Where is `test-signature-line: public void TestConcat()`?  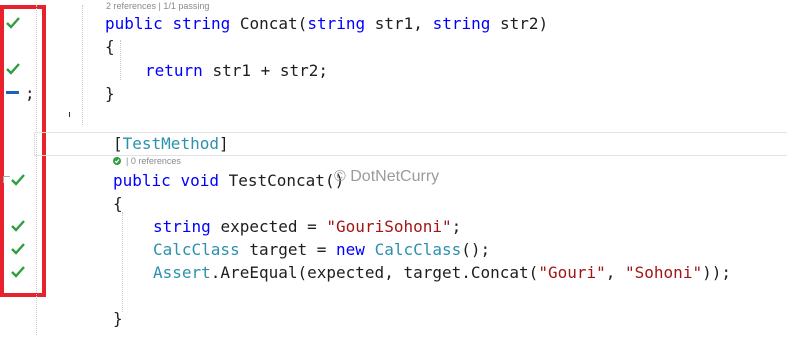 test-signature-line: public void TestConcat() is located at coordinates (228, 181).